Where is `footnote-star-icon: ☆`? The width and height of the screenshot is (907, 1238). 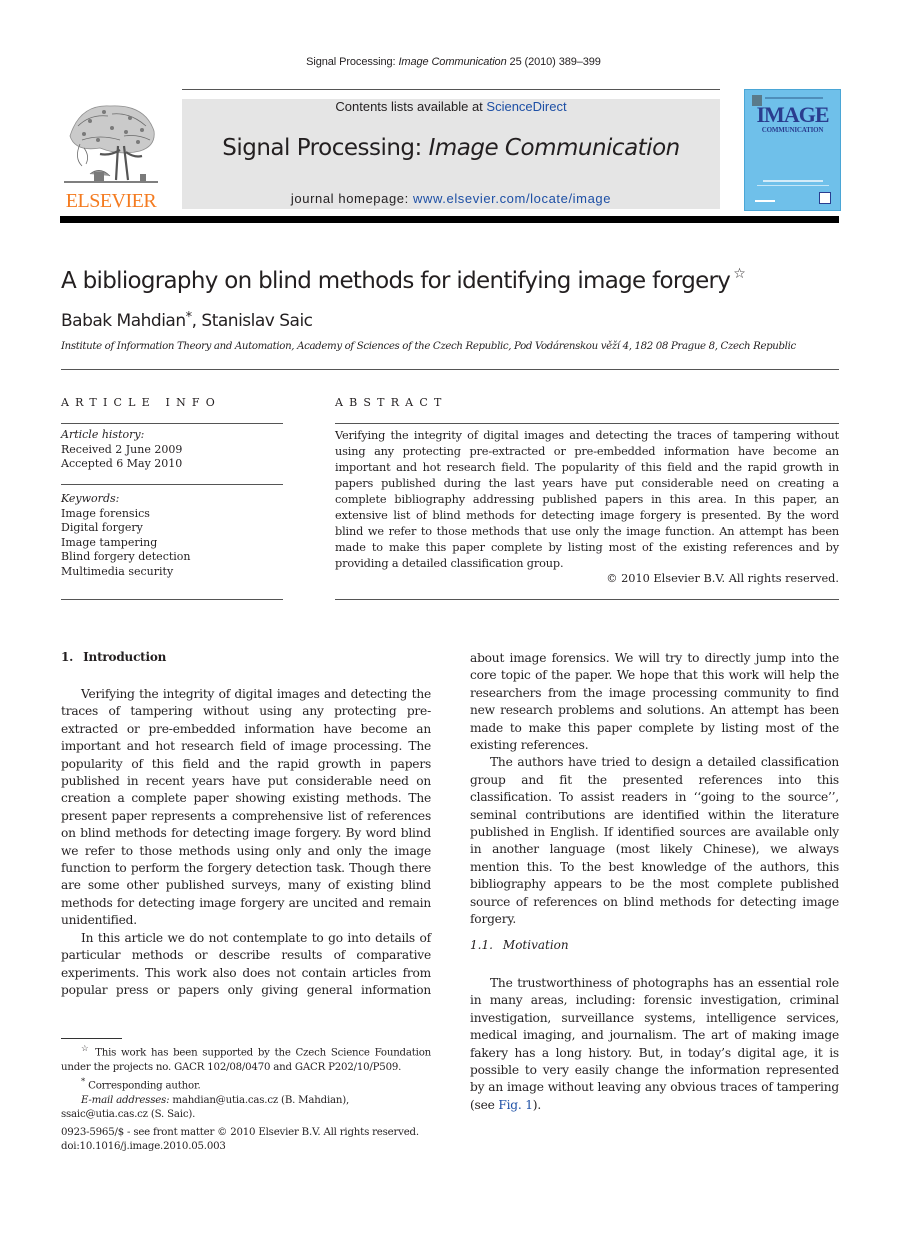
footnote-star-icon: ☆ is located at coordinates (86, 1049).